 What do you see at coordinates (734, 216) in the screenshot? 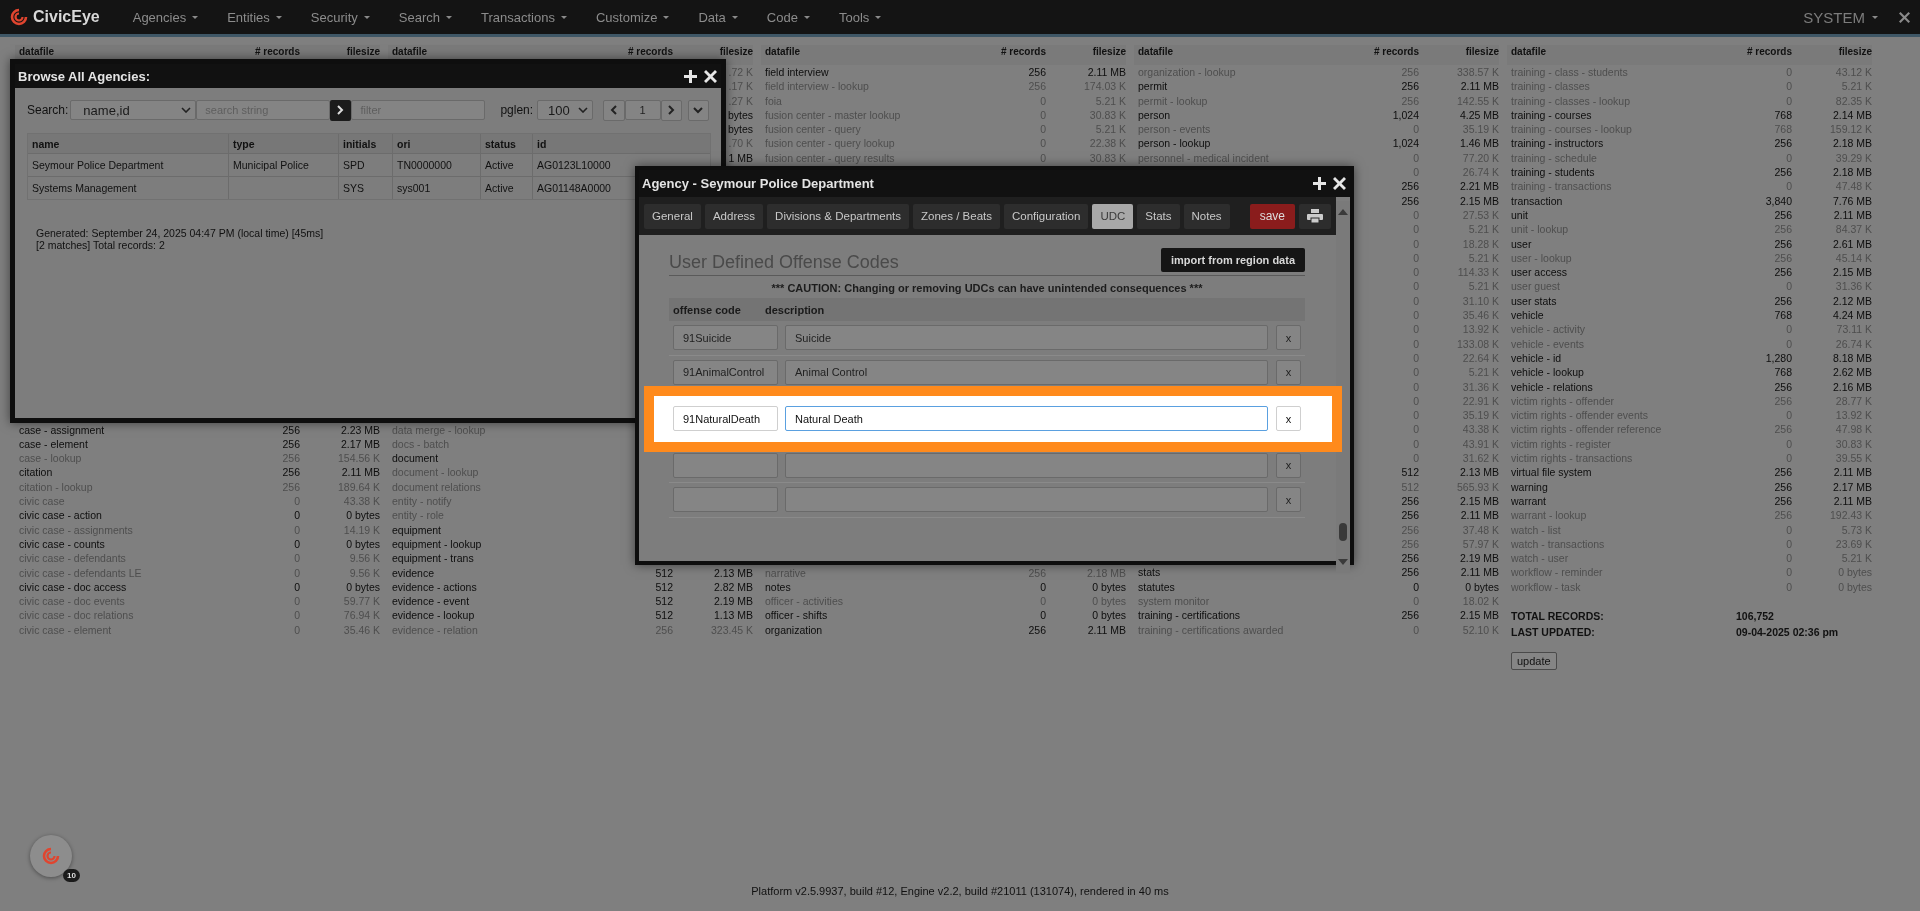
I see `tab: Address` at bounding box center [734, 216].